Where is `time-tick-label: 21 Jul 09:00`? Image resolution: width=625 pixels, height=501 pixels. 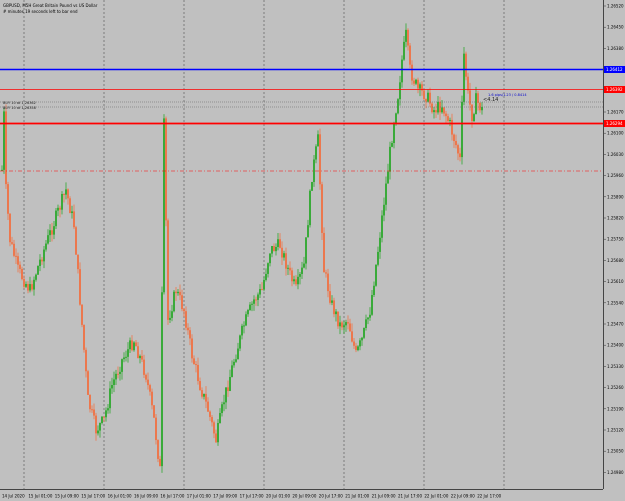
time-tick-label: 21 Jul 09:00 is located at coordinates (384, 496).